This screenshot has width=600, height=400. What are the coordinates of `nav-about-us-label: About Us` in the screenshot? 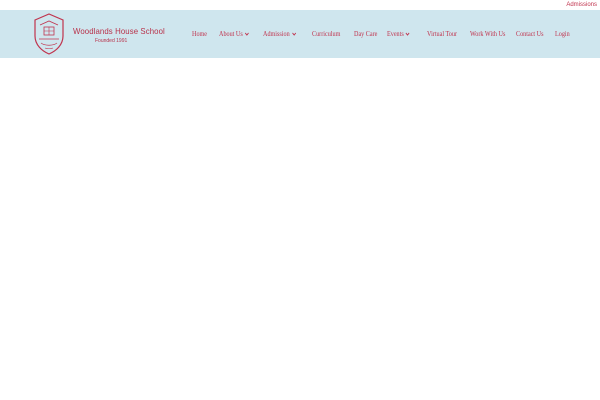 It's located at (231, 33).